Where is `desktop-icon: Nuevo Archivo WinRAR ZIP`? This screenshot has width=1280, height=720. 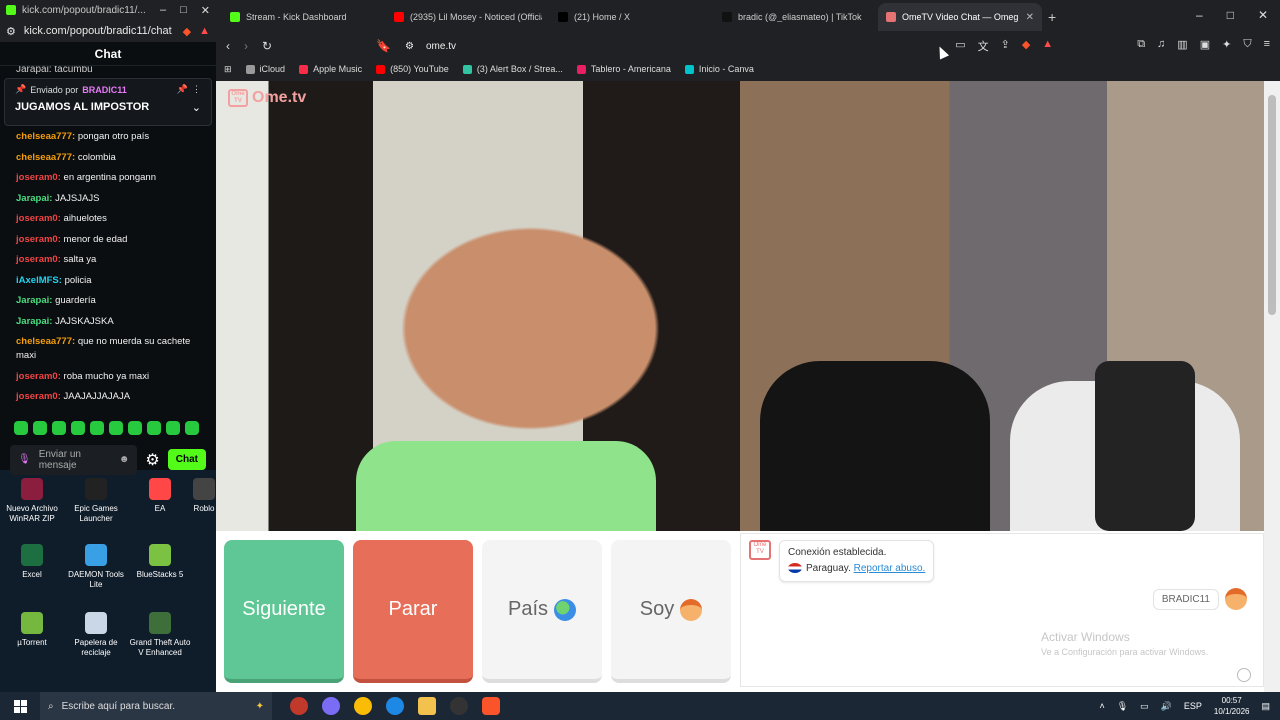 desktop-icon: Nuevo Archivo WinRAR ZIP is located at coordinates (32, 501).